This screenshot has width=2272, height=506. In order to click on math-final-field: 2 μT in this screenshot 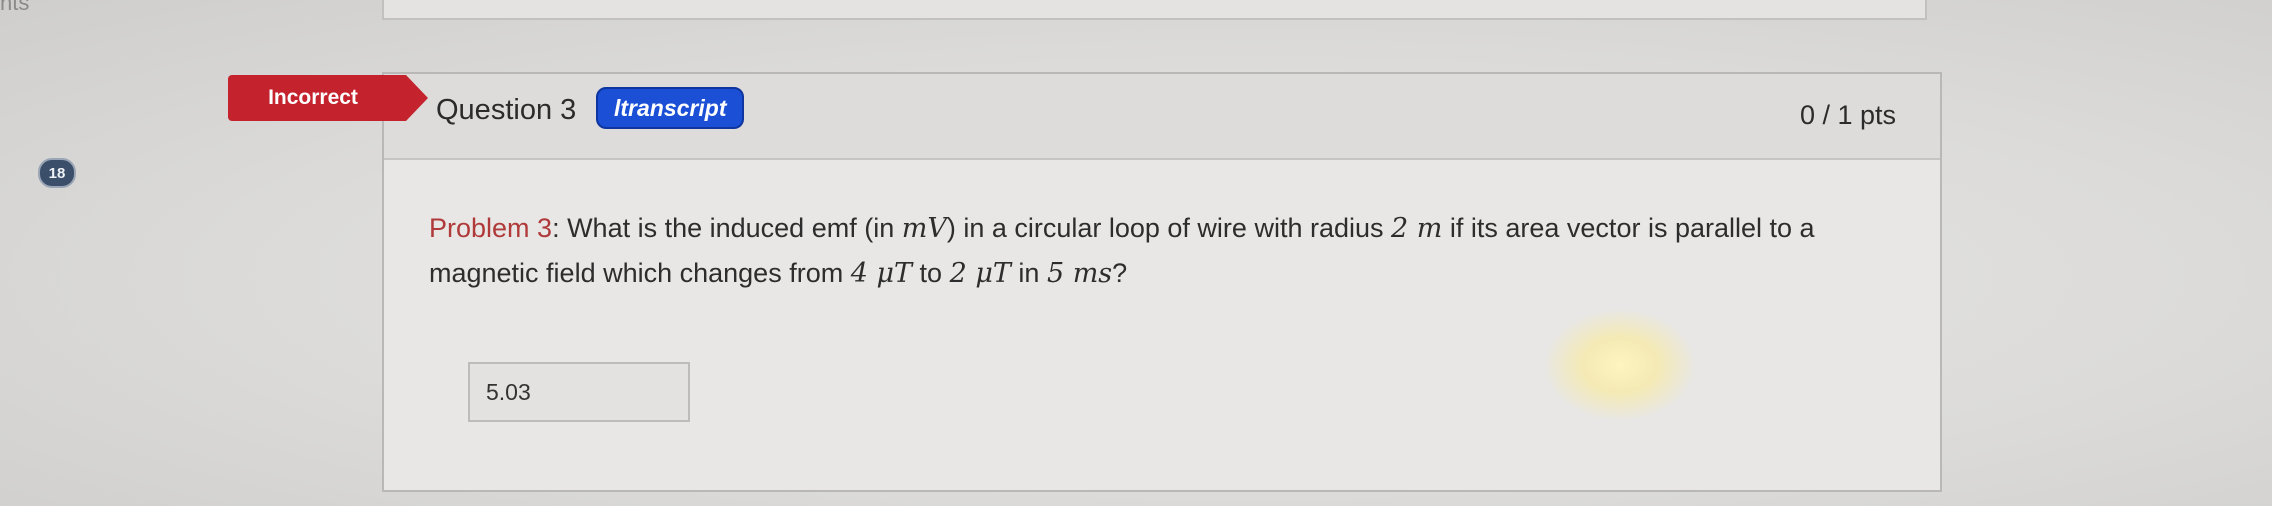, I will do `click(980, 273)`.